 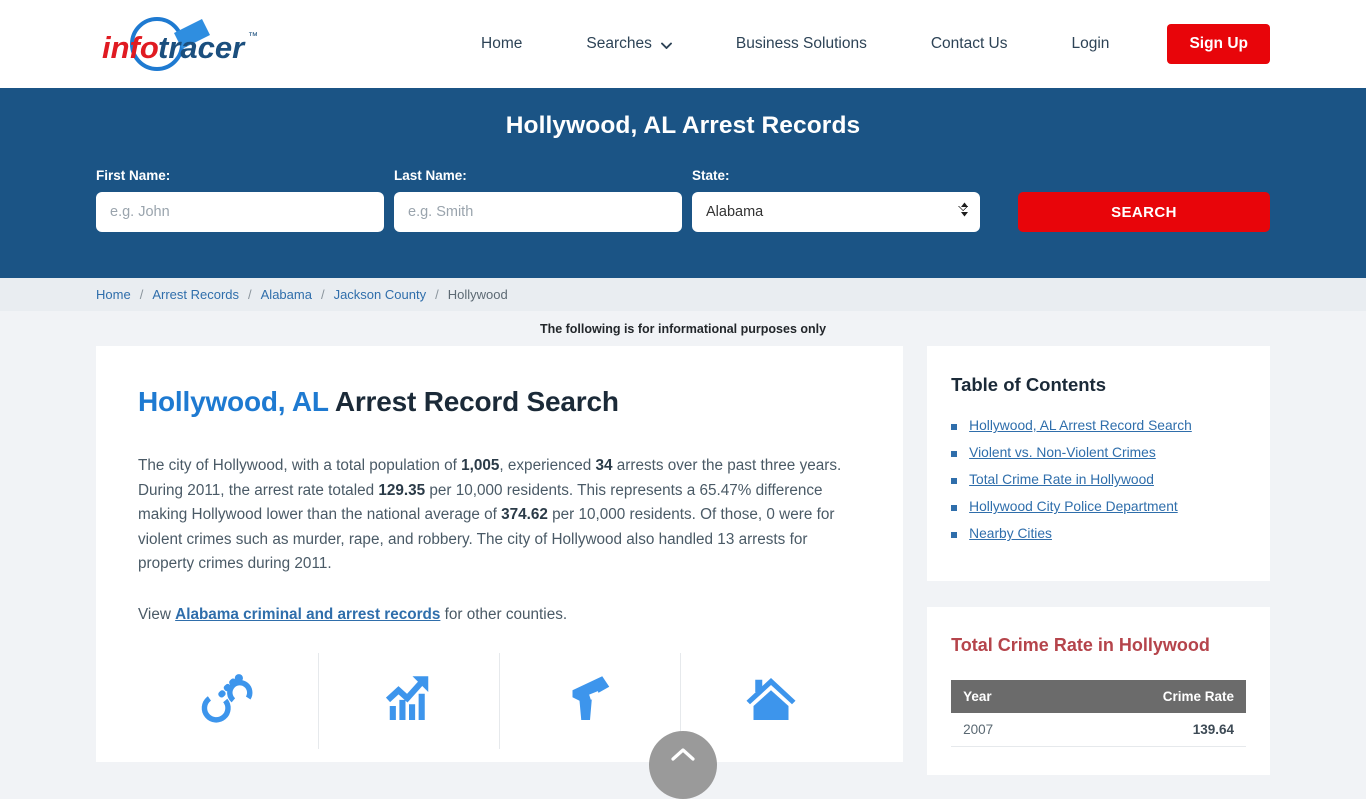 I want to click on nav-item-home: Home, so click(x=517, y=44).